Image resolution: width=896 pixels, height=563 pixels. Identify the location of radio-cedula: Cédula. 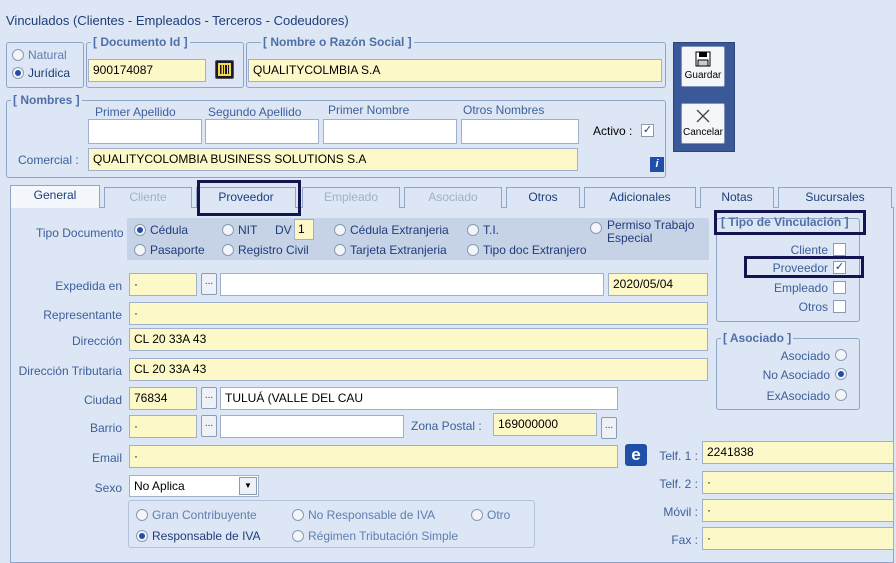
(161, 230).